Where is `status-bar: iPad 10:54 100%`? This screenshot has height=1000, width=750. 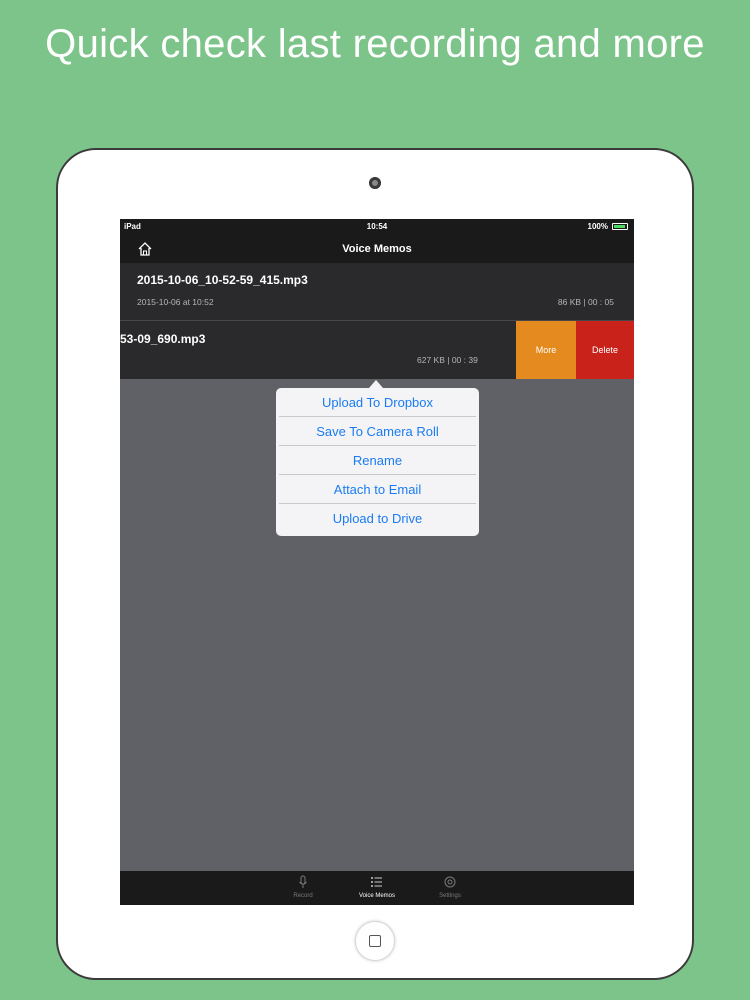
status-bar: iPad 10:54 100% is located at coordinates (377, 227).